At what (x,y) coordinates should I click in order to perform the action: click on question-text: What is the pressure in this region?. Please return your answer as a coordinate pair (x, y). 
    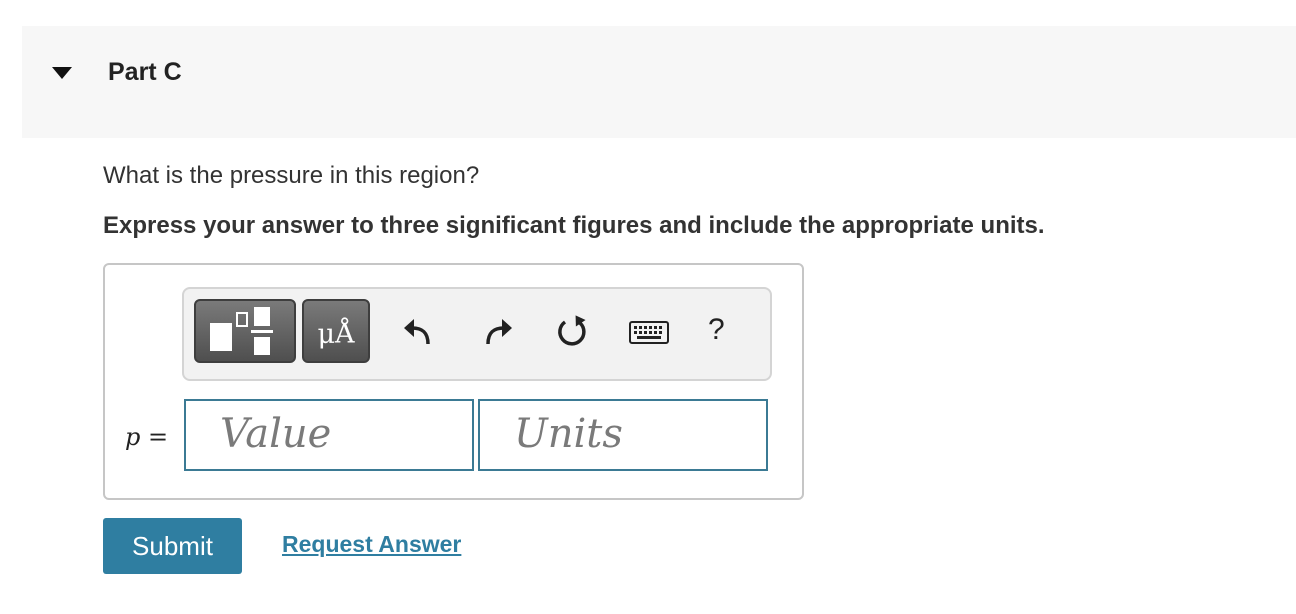
    Looking at the image, I should click on (291, 175).